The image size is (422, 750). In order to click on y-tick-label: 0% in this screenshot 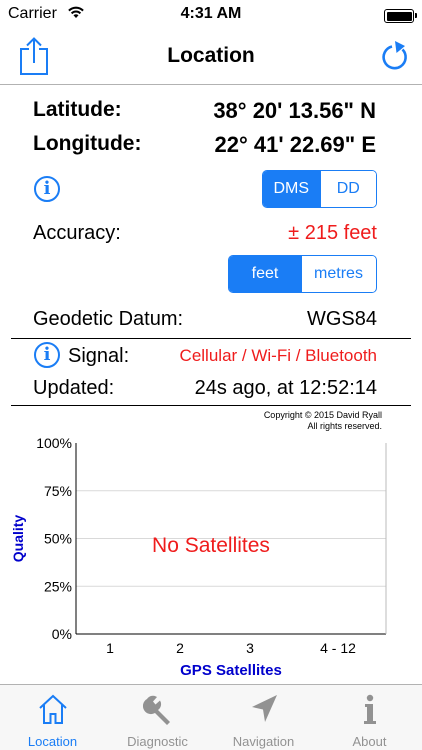, I will do `click(62, 634)`.